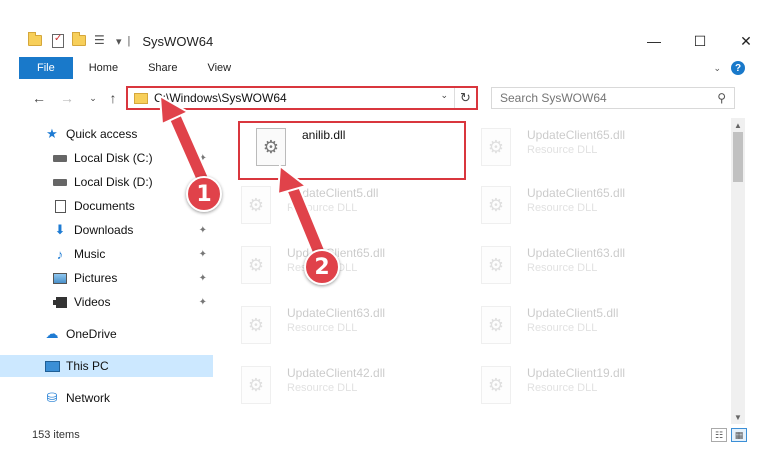 The height and width of the screenshot is (465, 769). I want to click on pictures-icon, so click(60, 278).